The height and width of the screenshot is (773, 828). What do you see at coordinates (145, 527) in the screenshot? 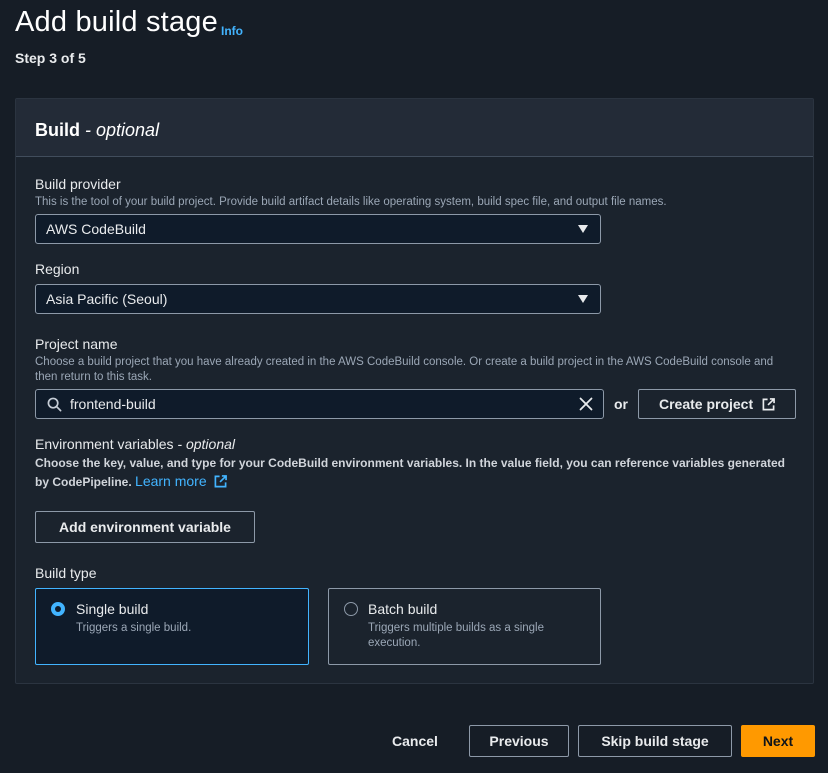
I see `add-environment-variable-button: Add environment variable` at bounding box center [145, 527].